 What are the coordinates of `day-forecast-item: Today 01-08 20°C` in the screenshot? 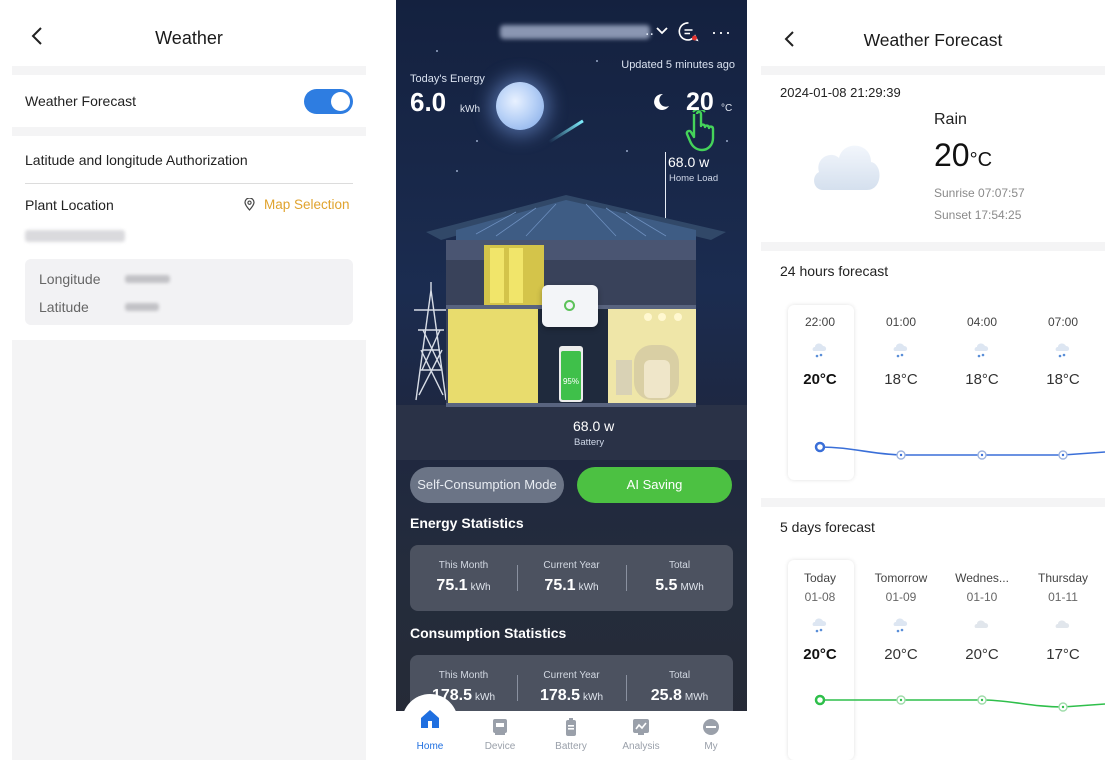 It's located at (820, 617).